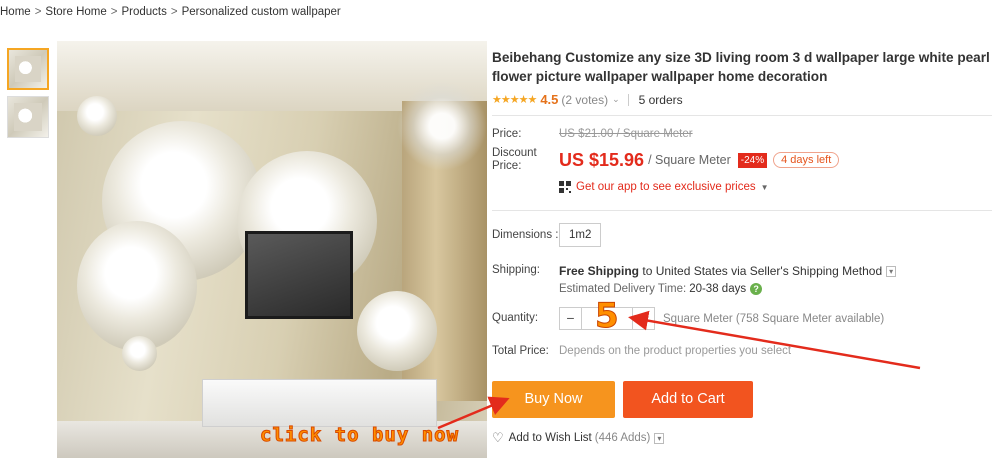 The height and width of the screenshot is (458, 1000). Describe the element at coordinates (299, 275) in the screenshot. I see `image-tv` at that location.